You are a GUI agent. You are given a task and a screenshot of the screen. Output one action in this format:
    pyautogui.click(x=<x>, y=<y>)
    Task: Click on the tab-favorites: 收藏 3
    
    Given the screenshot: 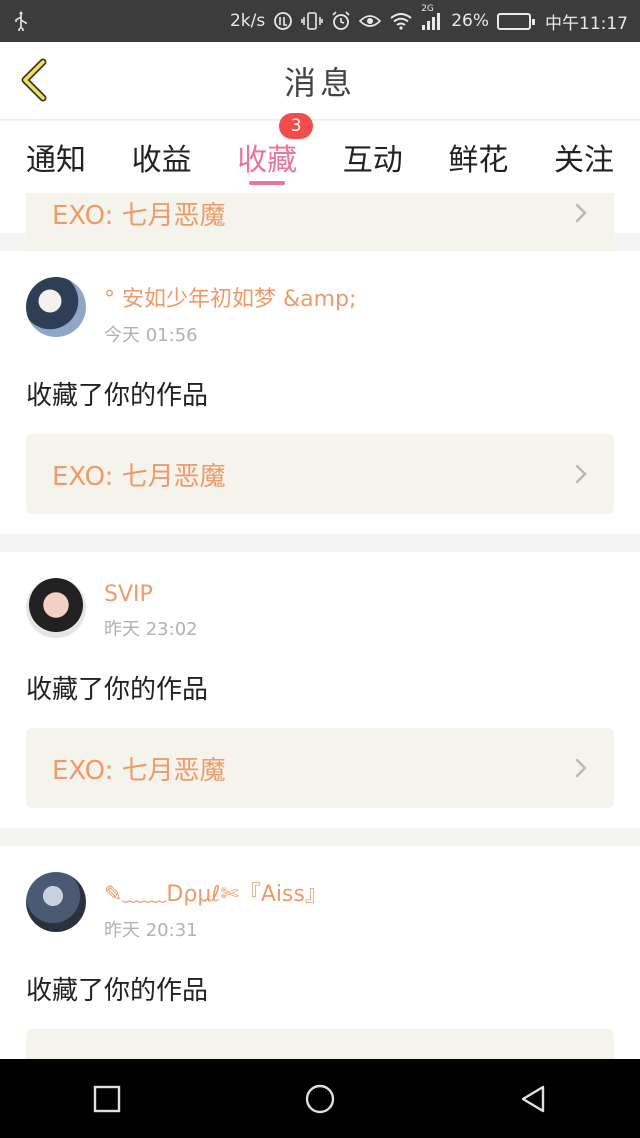 What is the action you would take?
    pyautogui.click(x=269, y=153)
    